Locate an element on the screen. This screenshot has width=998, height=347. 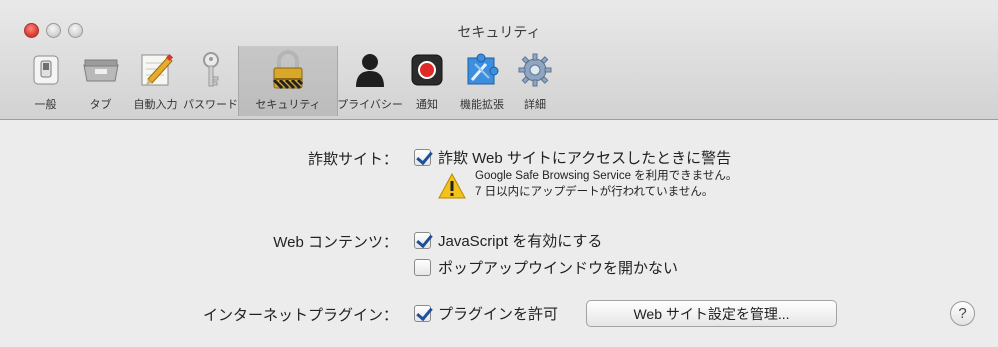
tab-security: セキュリティ is located at coordinates (288, 81).